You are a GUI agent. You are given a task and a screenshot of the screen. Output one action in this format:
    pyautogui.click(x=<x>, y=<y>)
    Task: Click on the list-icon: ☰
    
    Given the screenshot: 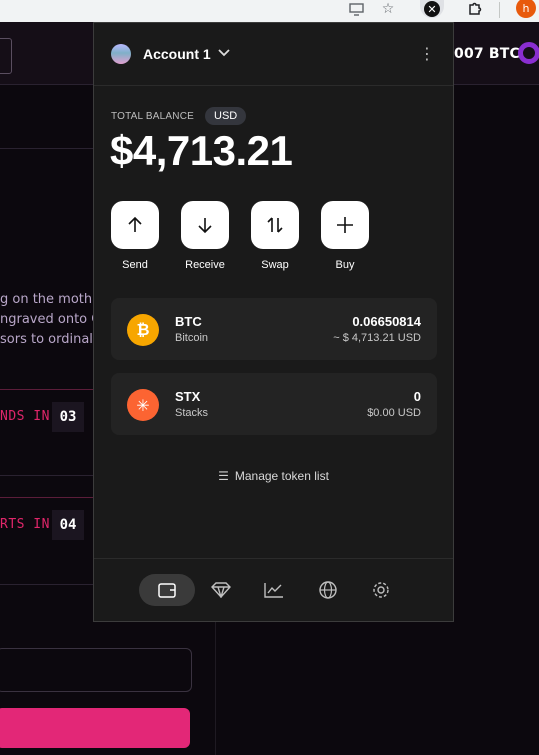 What is the action you would take?
    pyautogui.click(x=223, y=476)
    